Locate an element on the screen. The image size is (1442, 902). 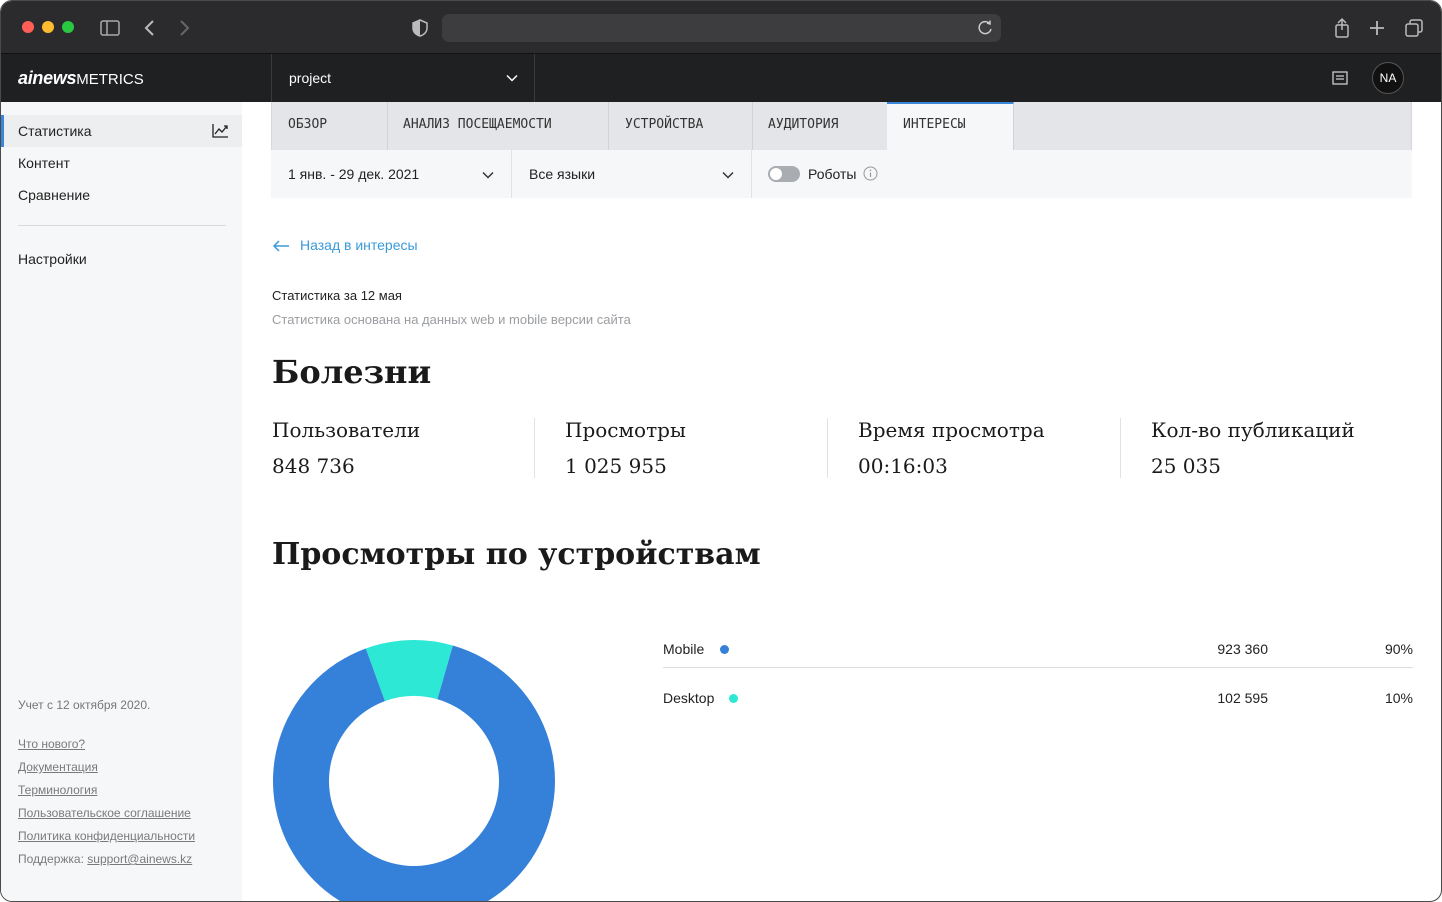
tab-overview: ОБЗОР is located at coordinates (330, 126).